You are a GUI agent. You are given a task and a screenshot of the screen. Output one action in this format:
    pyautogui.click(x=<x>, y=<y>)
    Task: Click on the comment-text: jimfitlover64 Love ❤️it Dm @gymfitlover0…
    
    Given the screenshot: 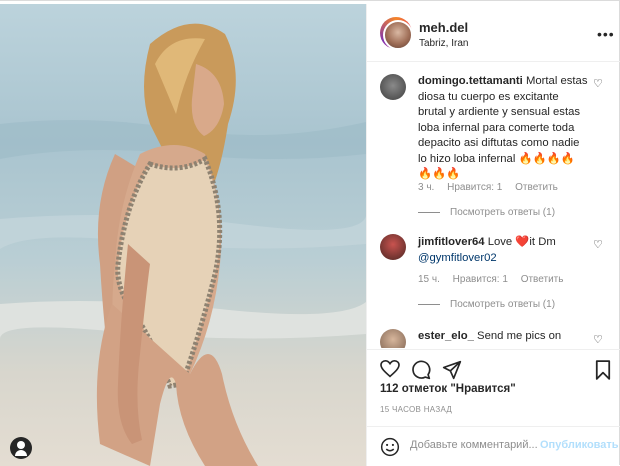 What is the action you would take?
    pyautogui.click(x=503, y=250)
    